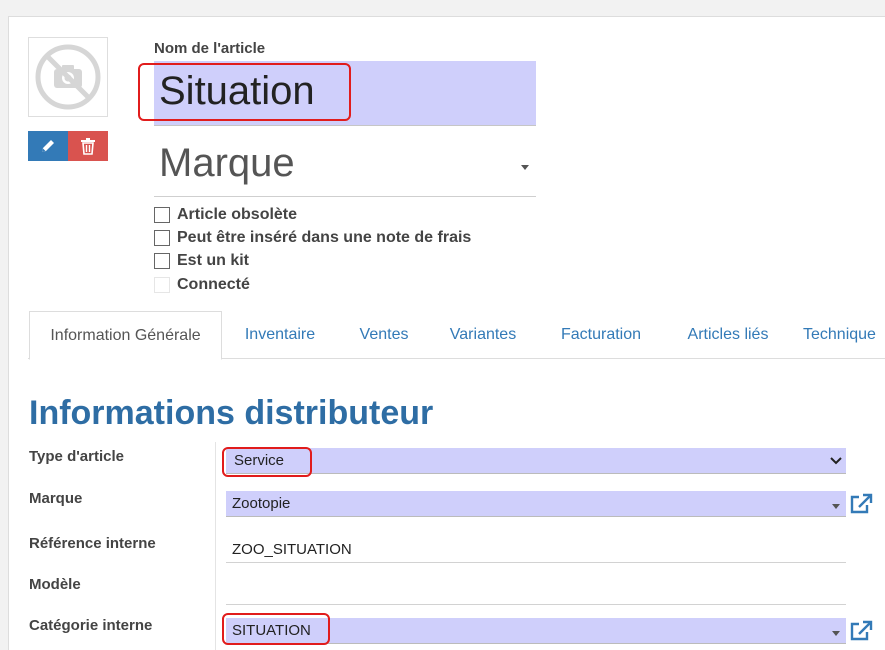 The image size is (885, 650). Describe the element at coordinates (56, 498) in the screenshot. I see `field-label-brand: Marque` at that location.